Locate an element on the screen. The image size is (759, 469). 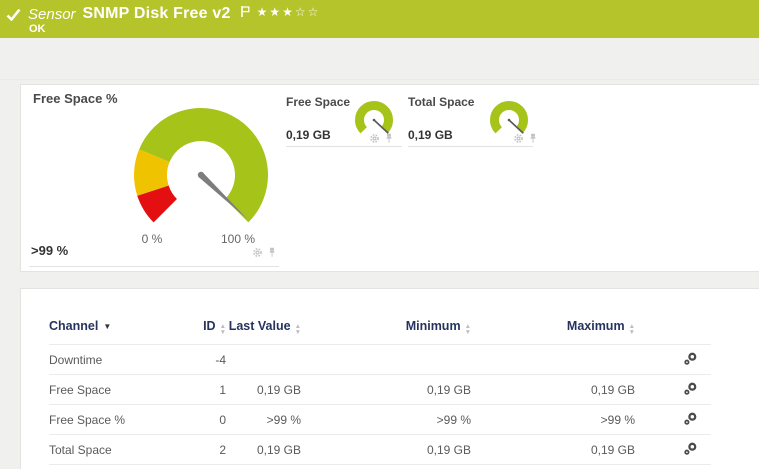
total-space-divider is located at coordinates (470, 146).